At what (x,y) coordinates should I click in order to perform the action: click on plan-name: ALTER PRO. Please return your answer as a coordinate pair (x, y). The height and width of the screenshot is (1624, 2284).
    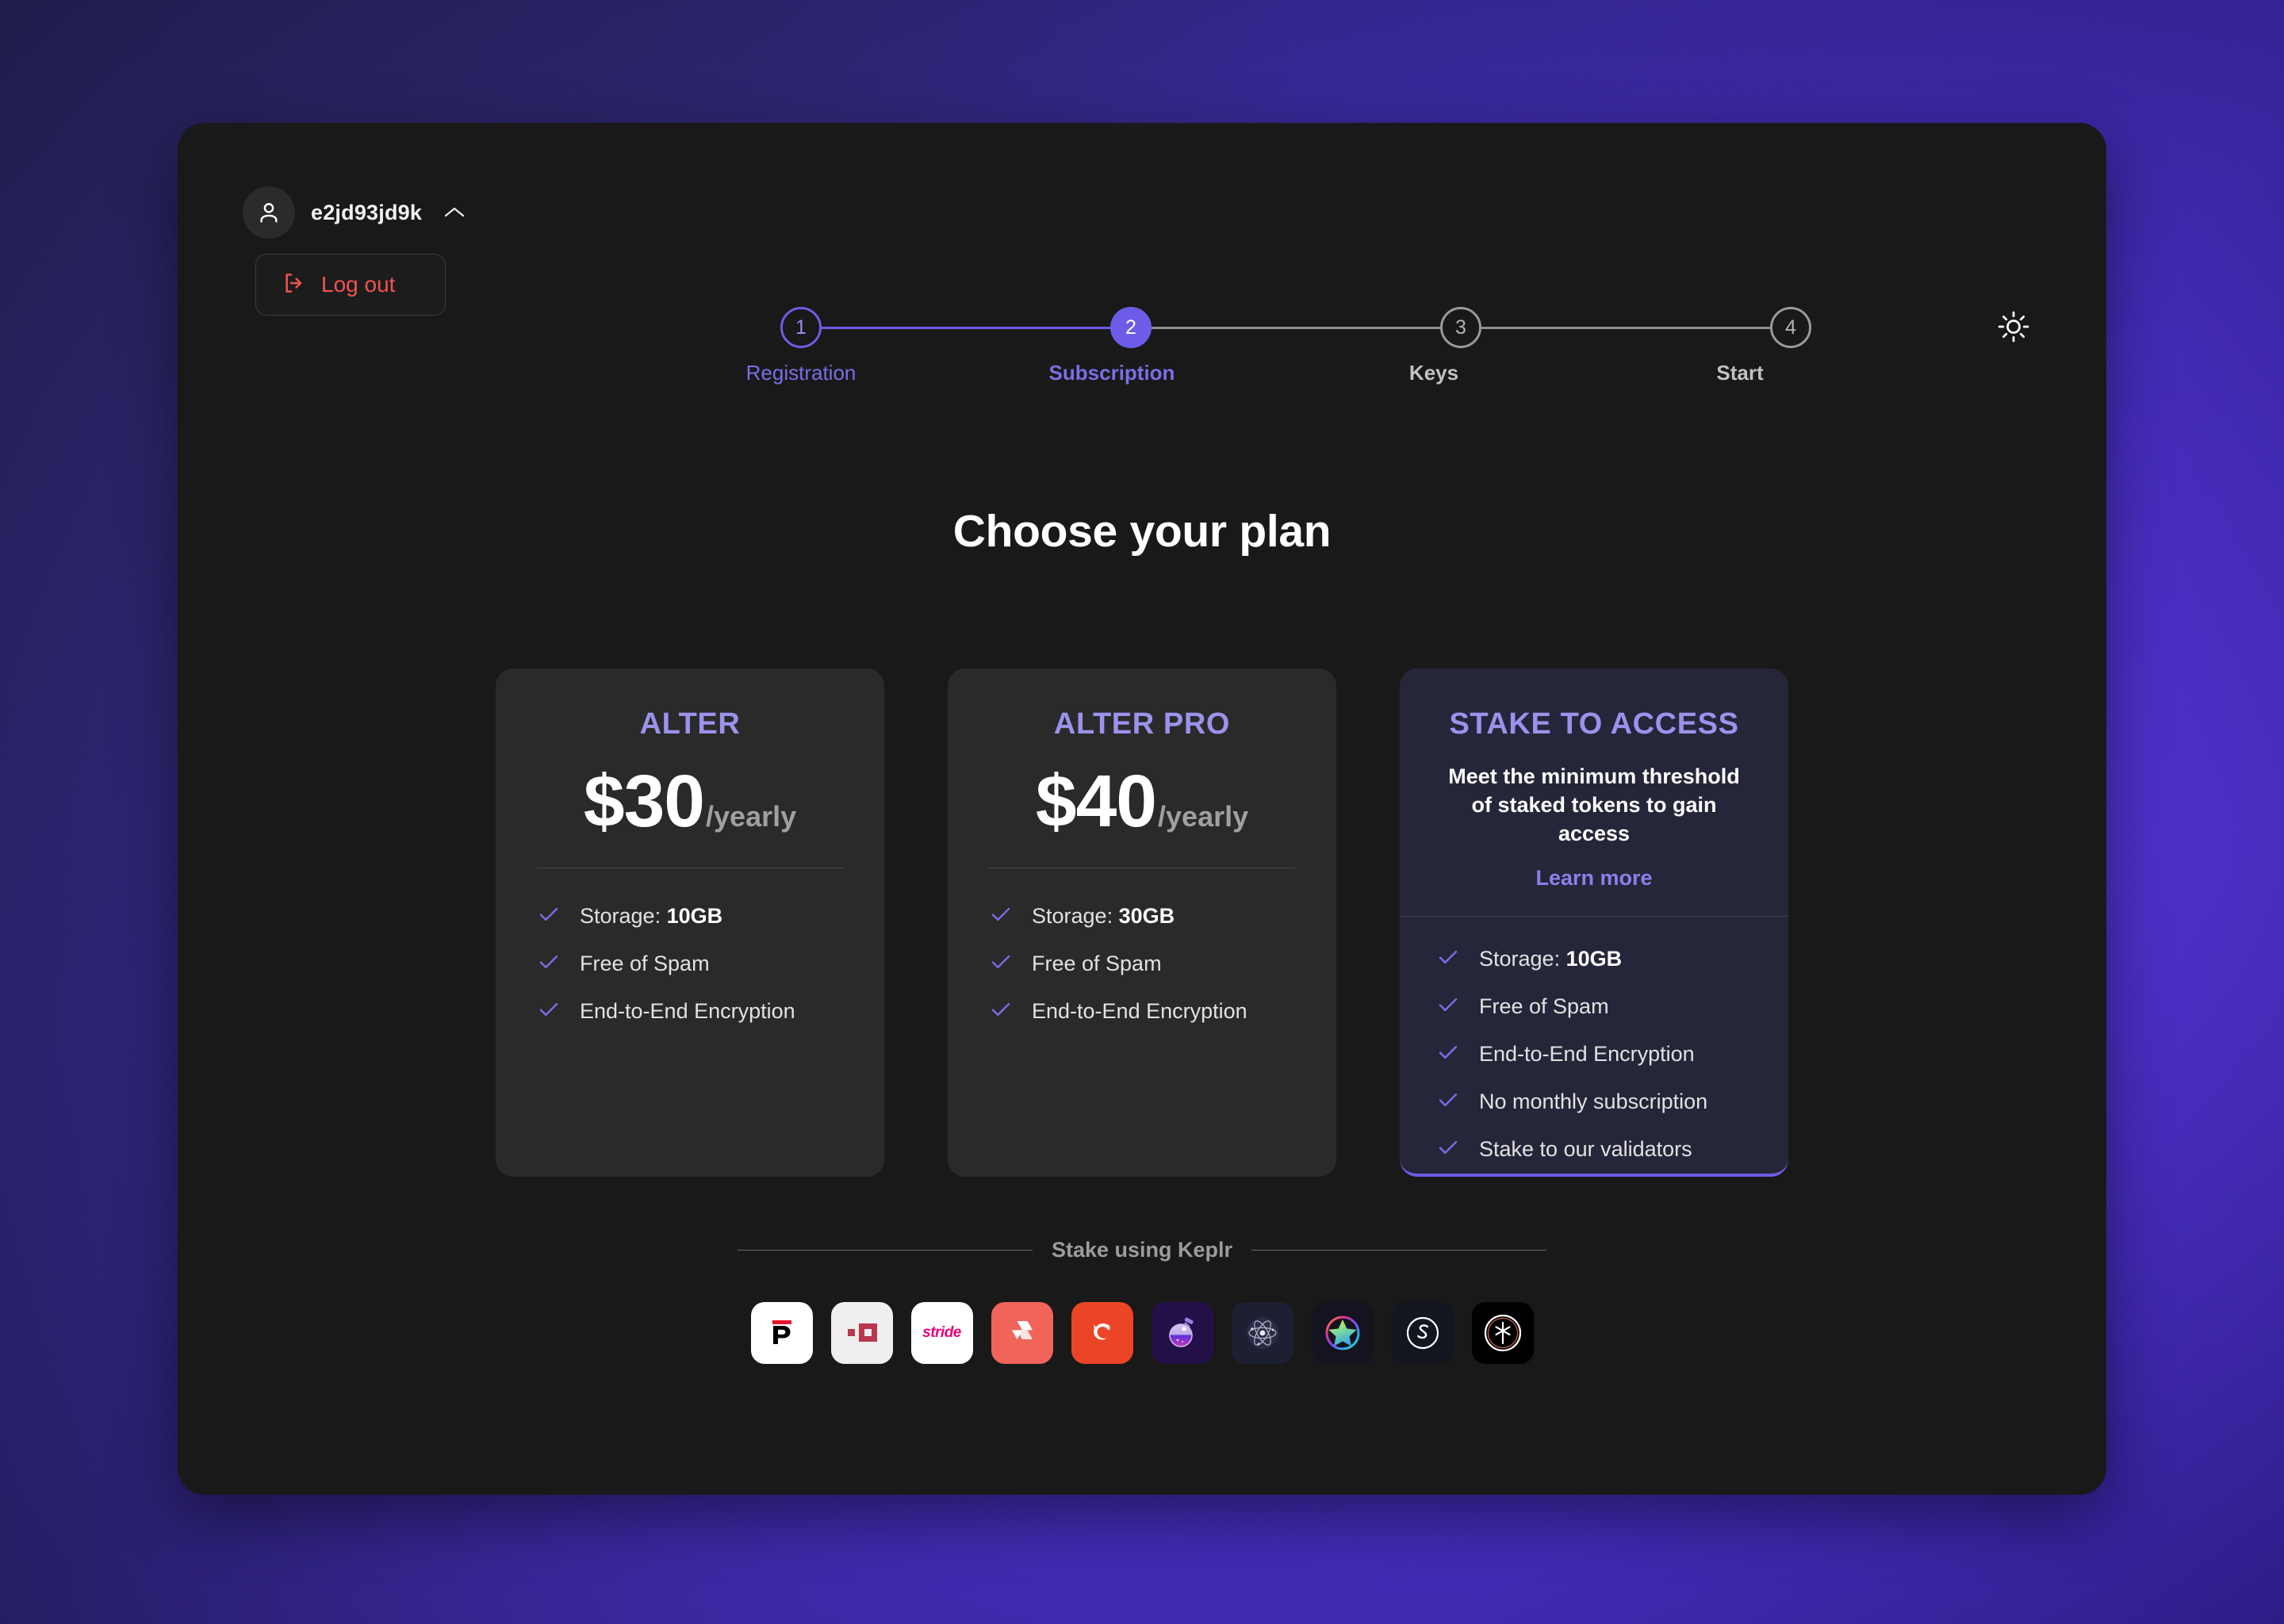
    Looking at the image, I should click on (1142, 724).